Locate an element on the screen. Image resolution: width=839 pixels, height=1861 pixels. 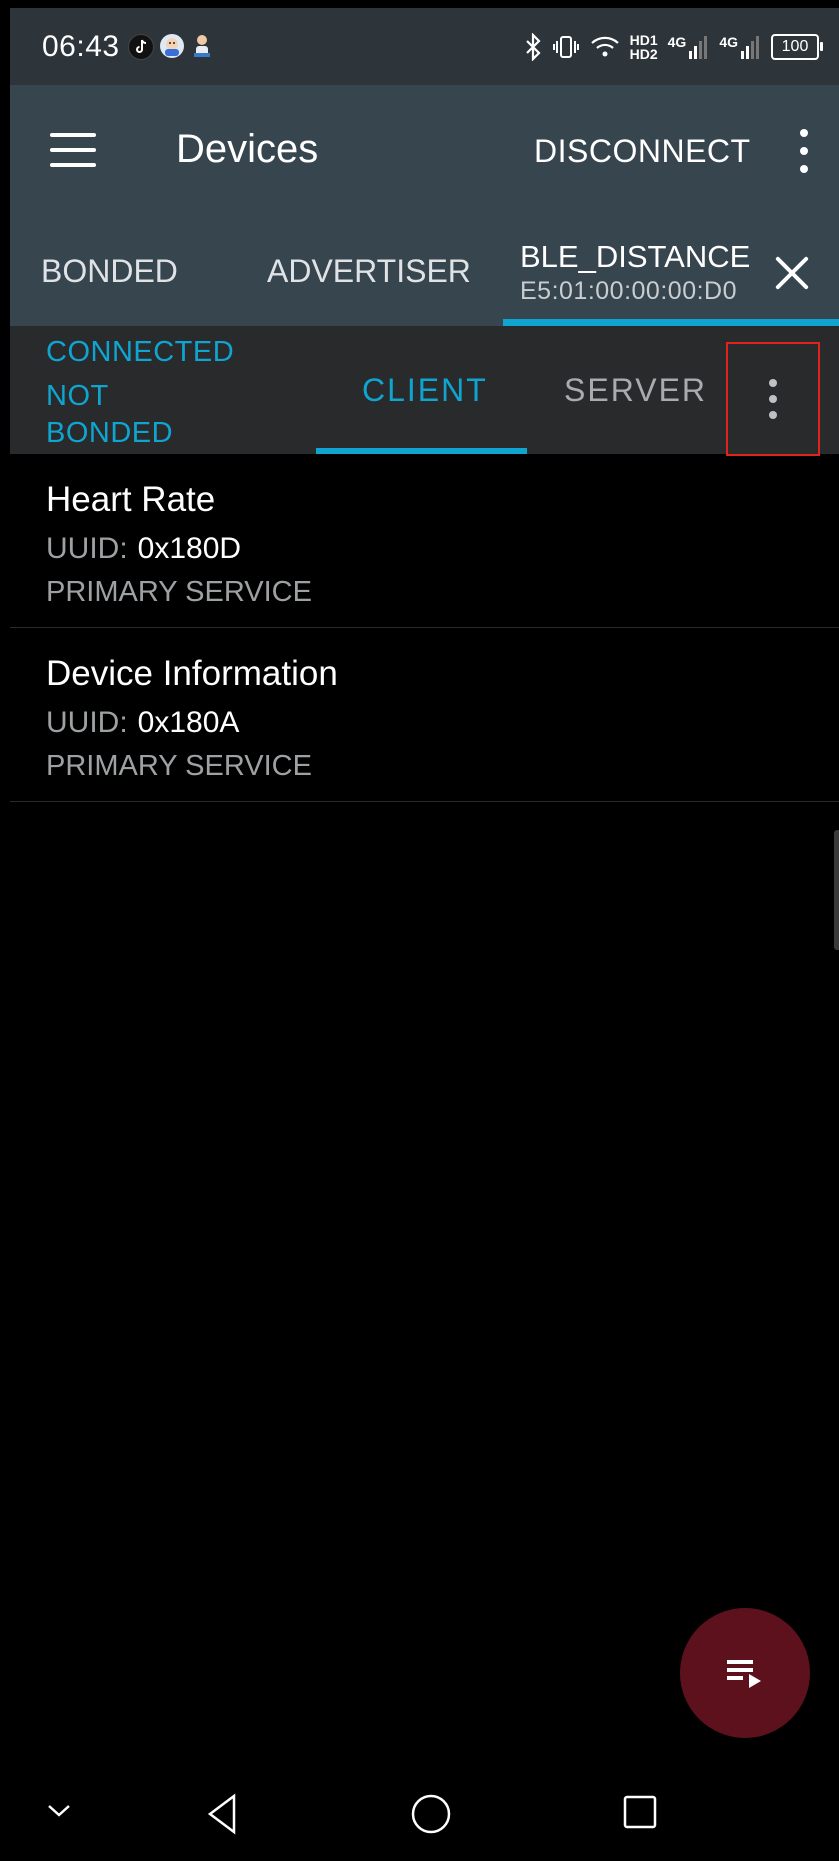
tab-device: BLE_DISTANCE E5:01:00:00:00:D0 is located at coordinates (635, 272).